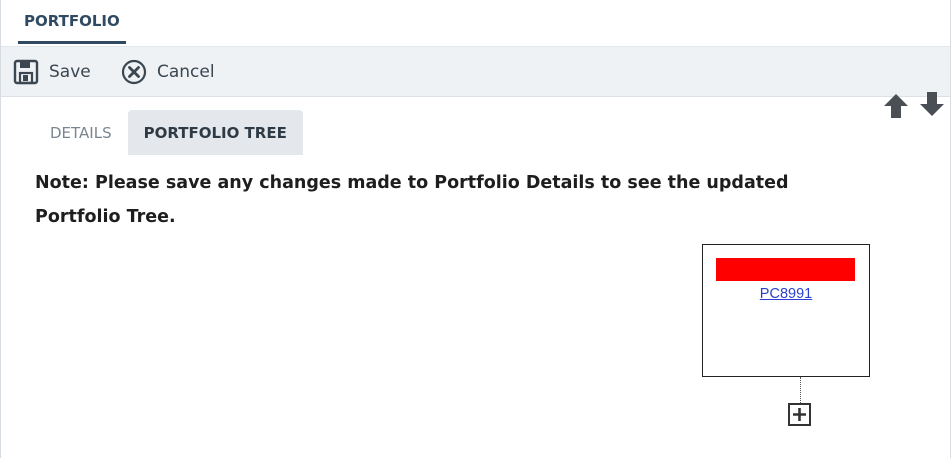  I want to click on top-header: PORTFOLIO, so click(475, 23).